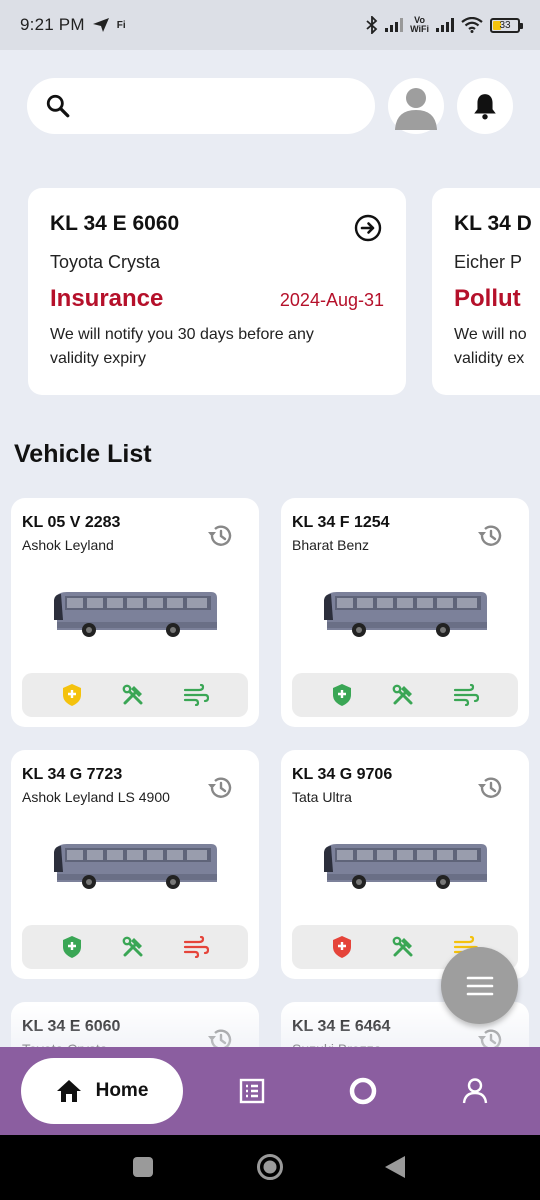 The height and width of the screenshot is (1200, 540). I want to click on reminder-document-type: Pollut, so click(487, 298).